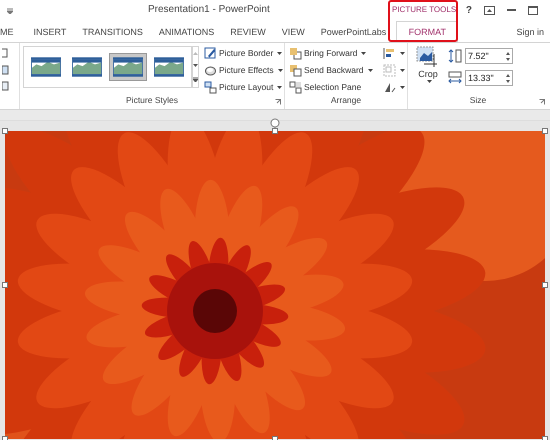 The width and height of the screenshot is (550, 440). What do you see at coordinates (128, 67) in the screenshot?
I see `picture-style-thumbnail` at bounding box center [128, 67].